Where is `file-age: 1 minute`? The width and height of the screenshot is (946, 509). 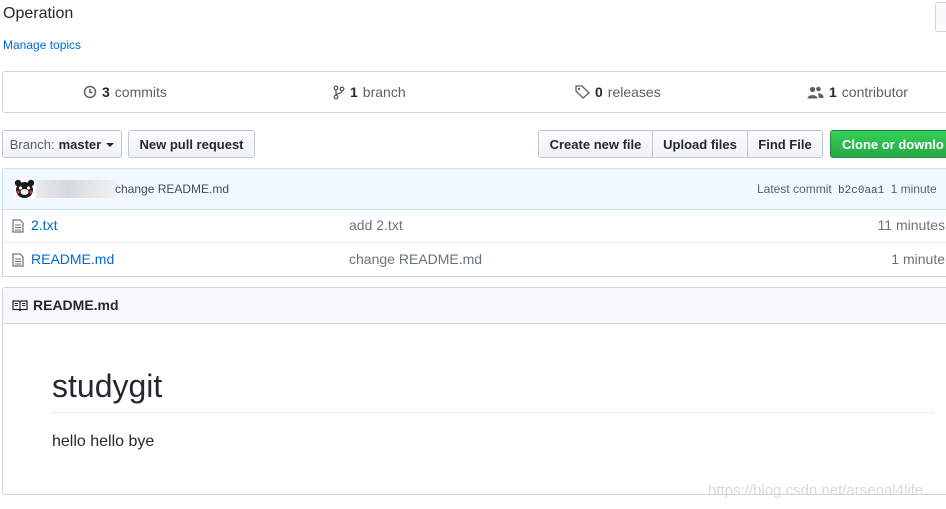 file-age: 1 minute is located at coordinates (918, 259).